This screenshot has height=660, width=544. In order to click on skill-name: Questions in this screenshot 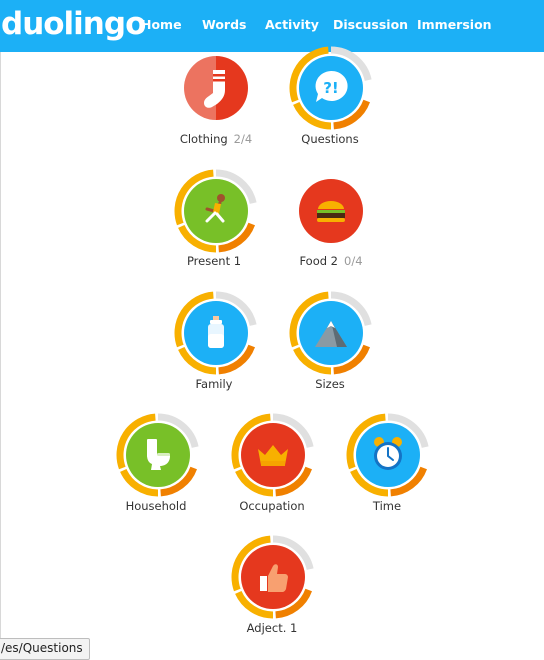, I will do `click(330, 139)`.